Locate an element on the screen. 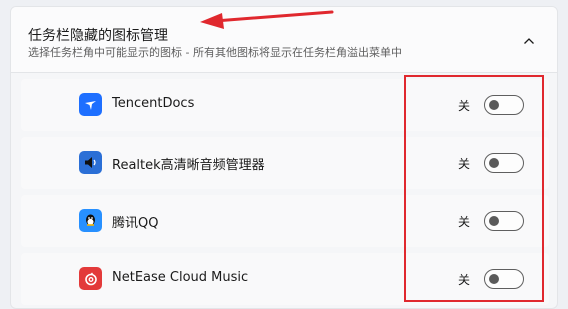 This screenshot has height=309, width=568. section-title: 任务栏隐藏的图标管理 is located at coordinates (98, 36).